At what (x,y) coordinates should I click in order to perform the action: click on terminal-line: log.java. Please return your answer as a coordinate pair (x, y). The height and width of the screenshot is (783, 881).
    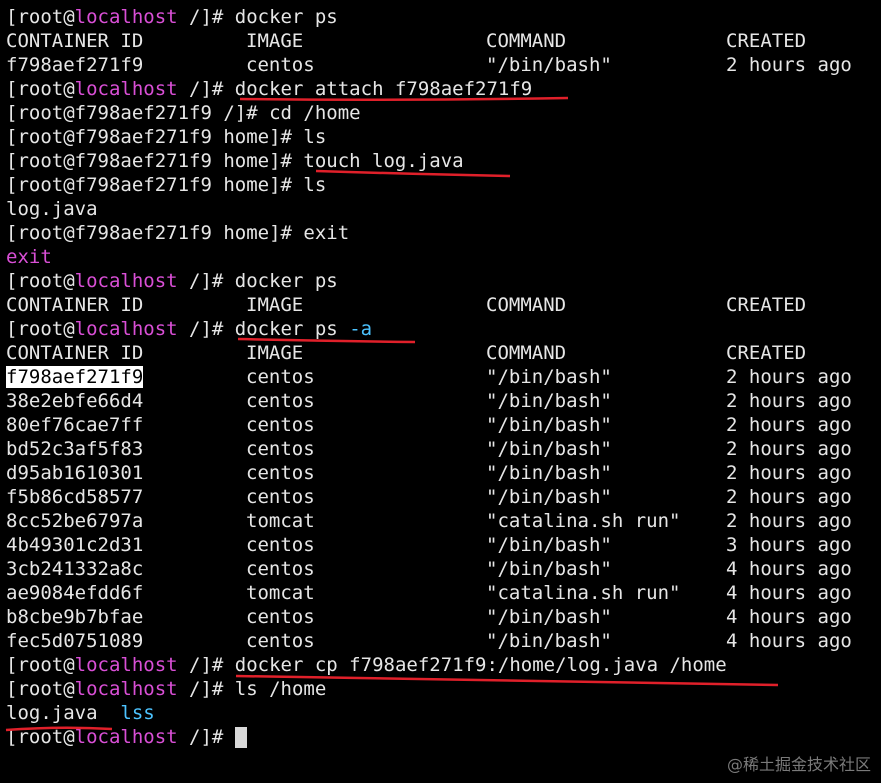
    Looking at the image, I should click on (52, 209).